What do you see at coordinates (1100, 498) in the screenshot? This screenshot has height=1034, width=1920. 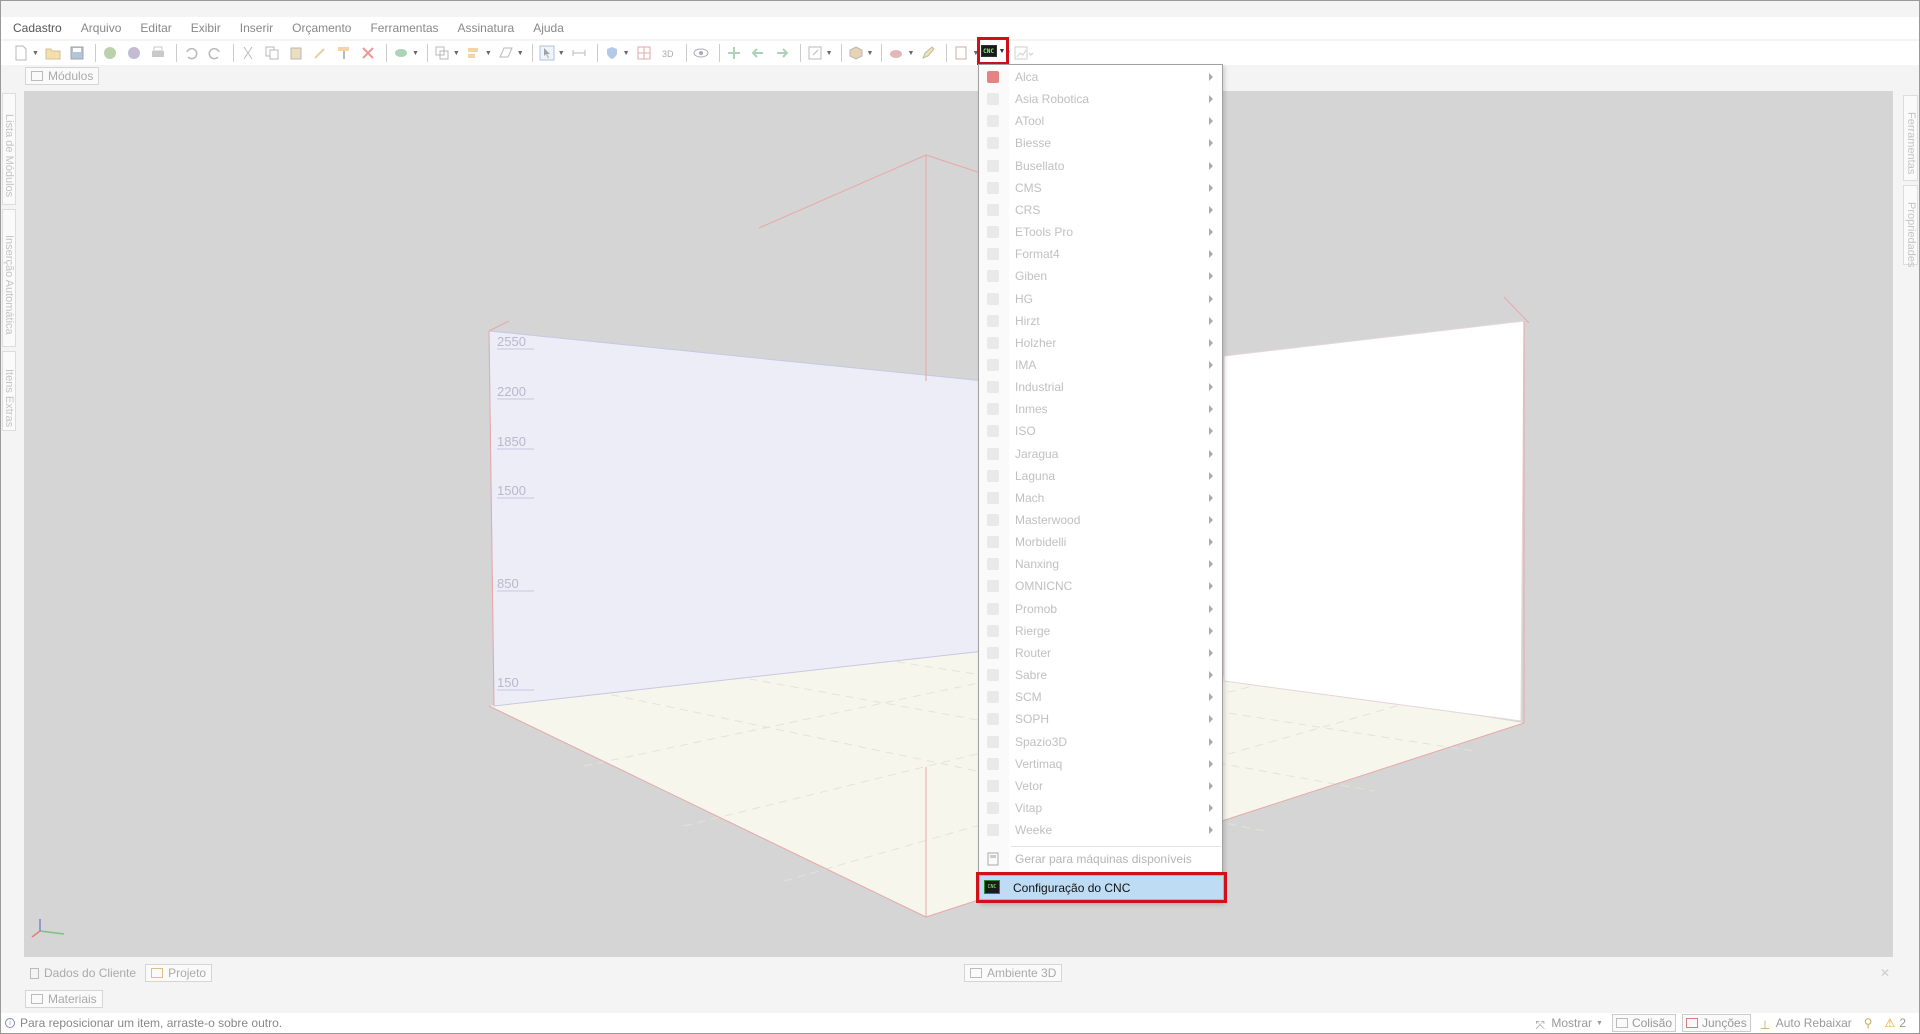 I see `cnc-menu-item: Mach` at bounding box center [1100, 498].